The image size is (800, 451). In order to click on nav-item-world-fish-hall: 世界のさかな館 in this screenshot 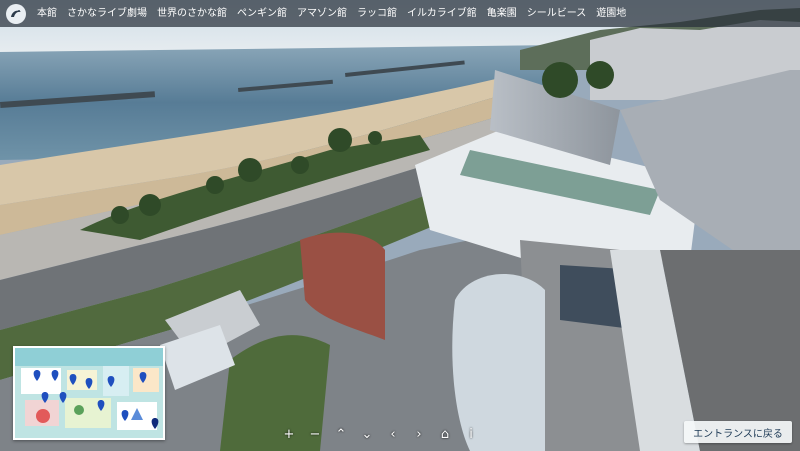, I will do `click(192, 13)`.